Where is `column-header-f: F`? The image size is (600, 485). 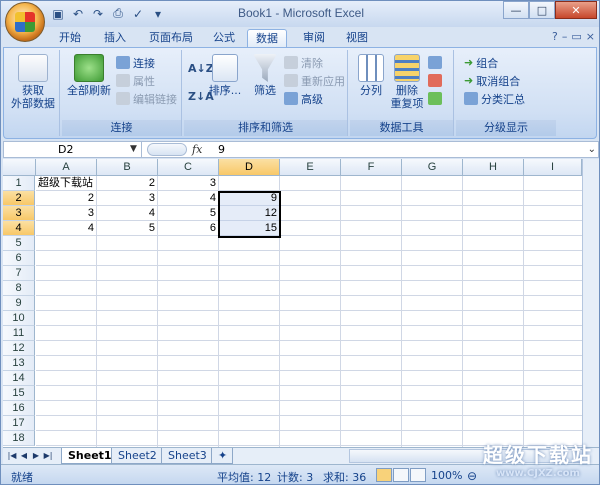 column-header-f: F is located at coordinates (371, 167).